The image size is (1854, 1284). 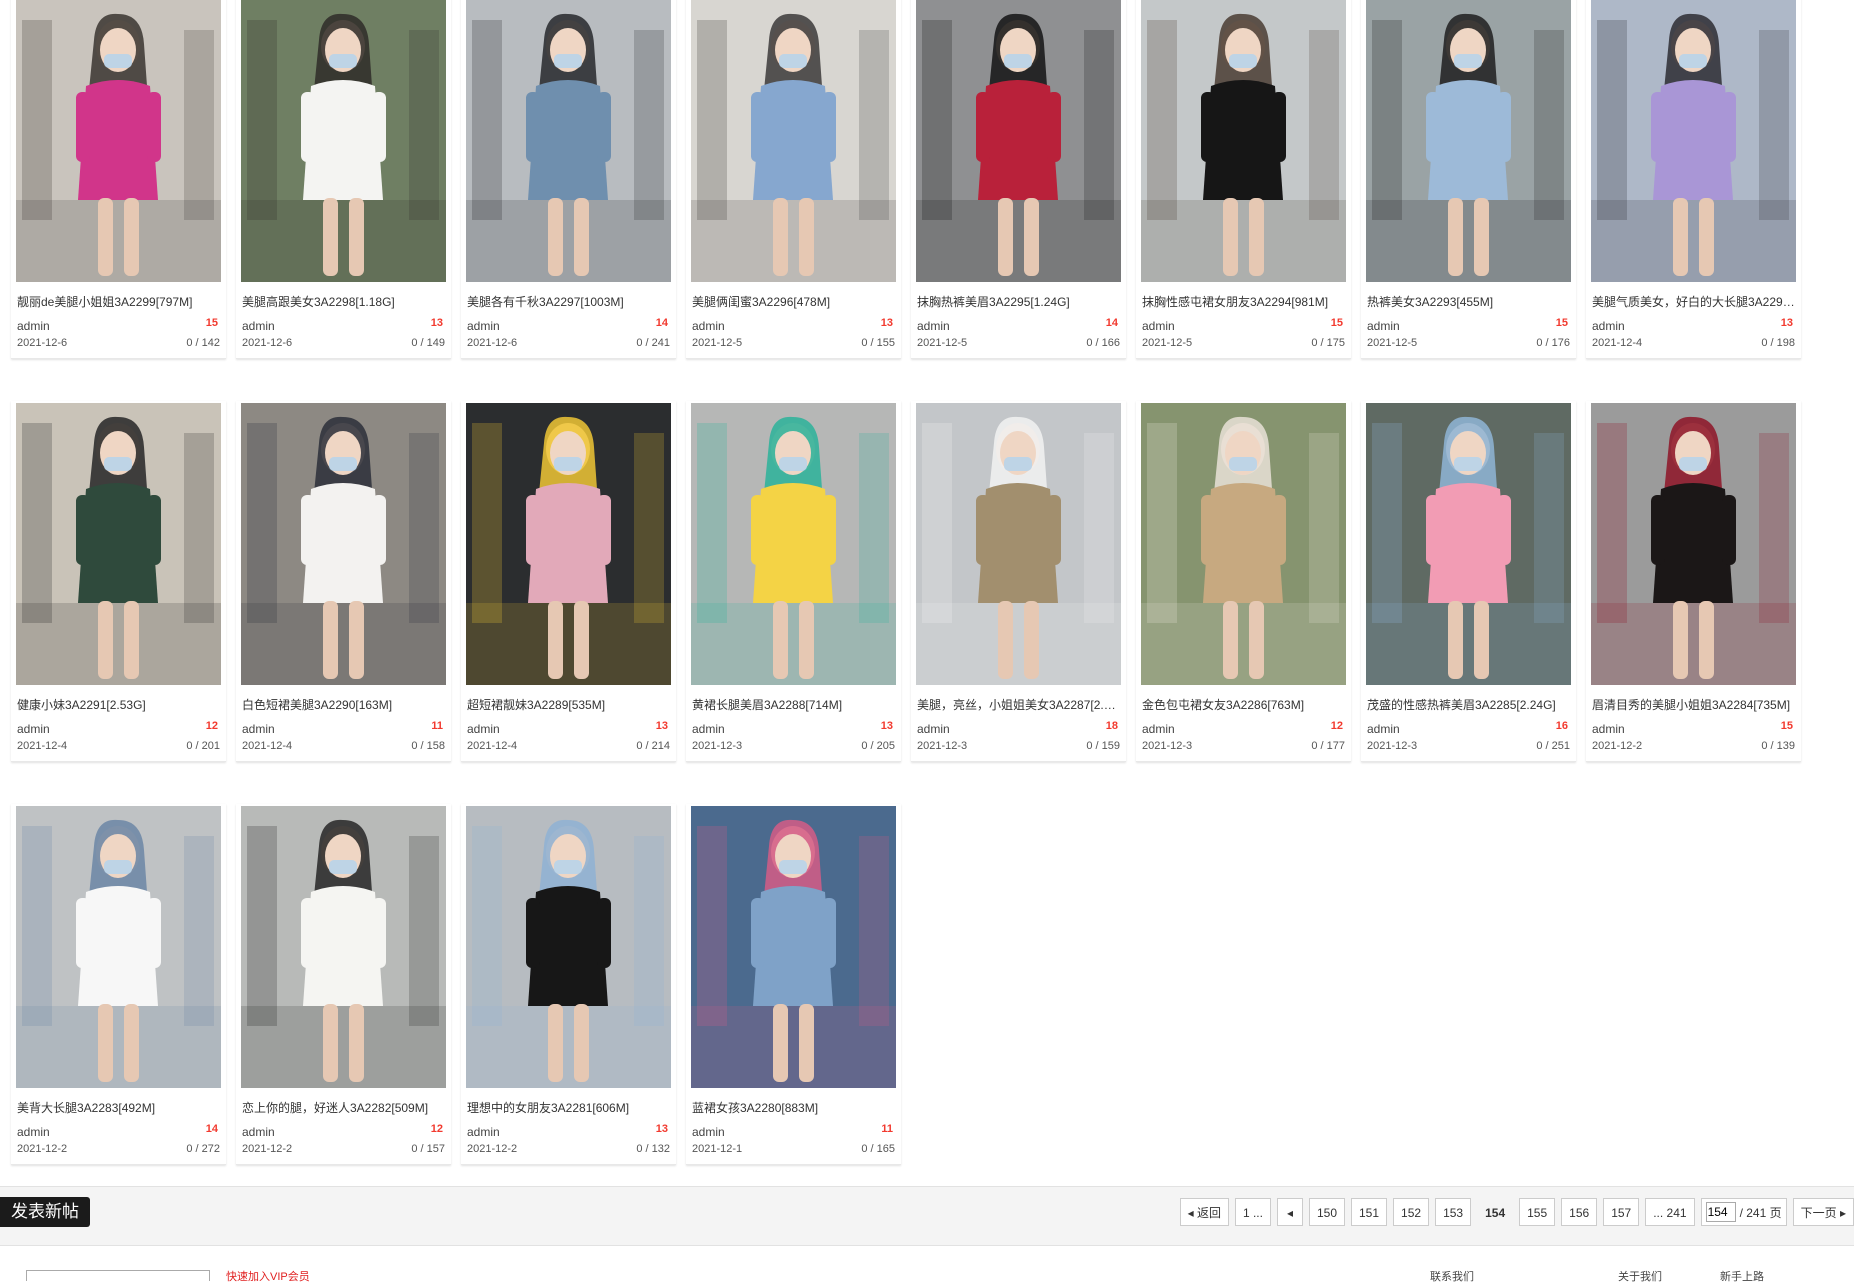 I want to click on thread-title: 美腿高跟美女3A2298[1.18G], so click(x=344, y=302).